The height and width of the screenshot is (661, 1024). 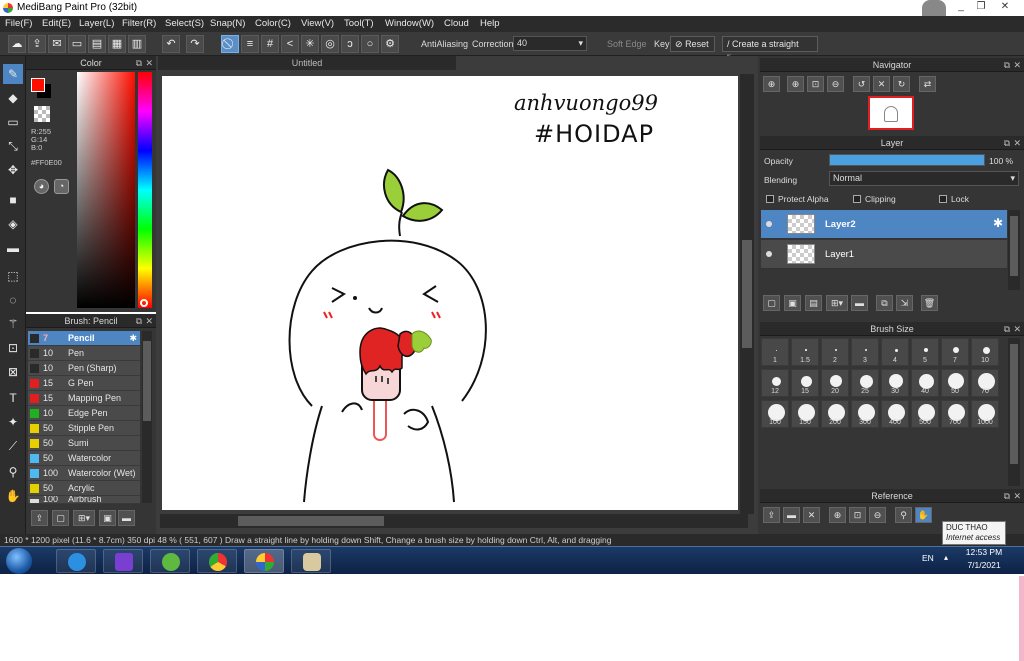 What do you see at coordinates (770, 49) in the screenshot?
I see `create-straight-line-button: / Create a straight line` at bounding box center [770, 49].